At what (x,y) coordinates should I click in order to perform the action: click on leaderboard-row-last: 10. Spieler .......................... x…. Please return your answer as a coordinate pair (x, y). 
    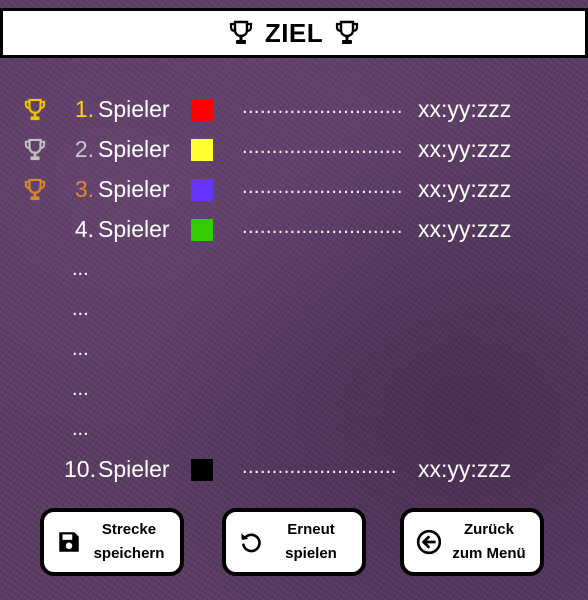
    Looking at the image, I should click on (294, 470).